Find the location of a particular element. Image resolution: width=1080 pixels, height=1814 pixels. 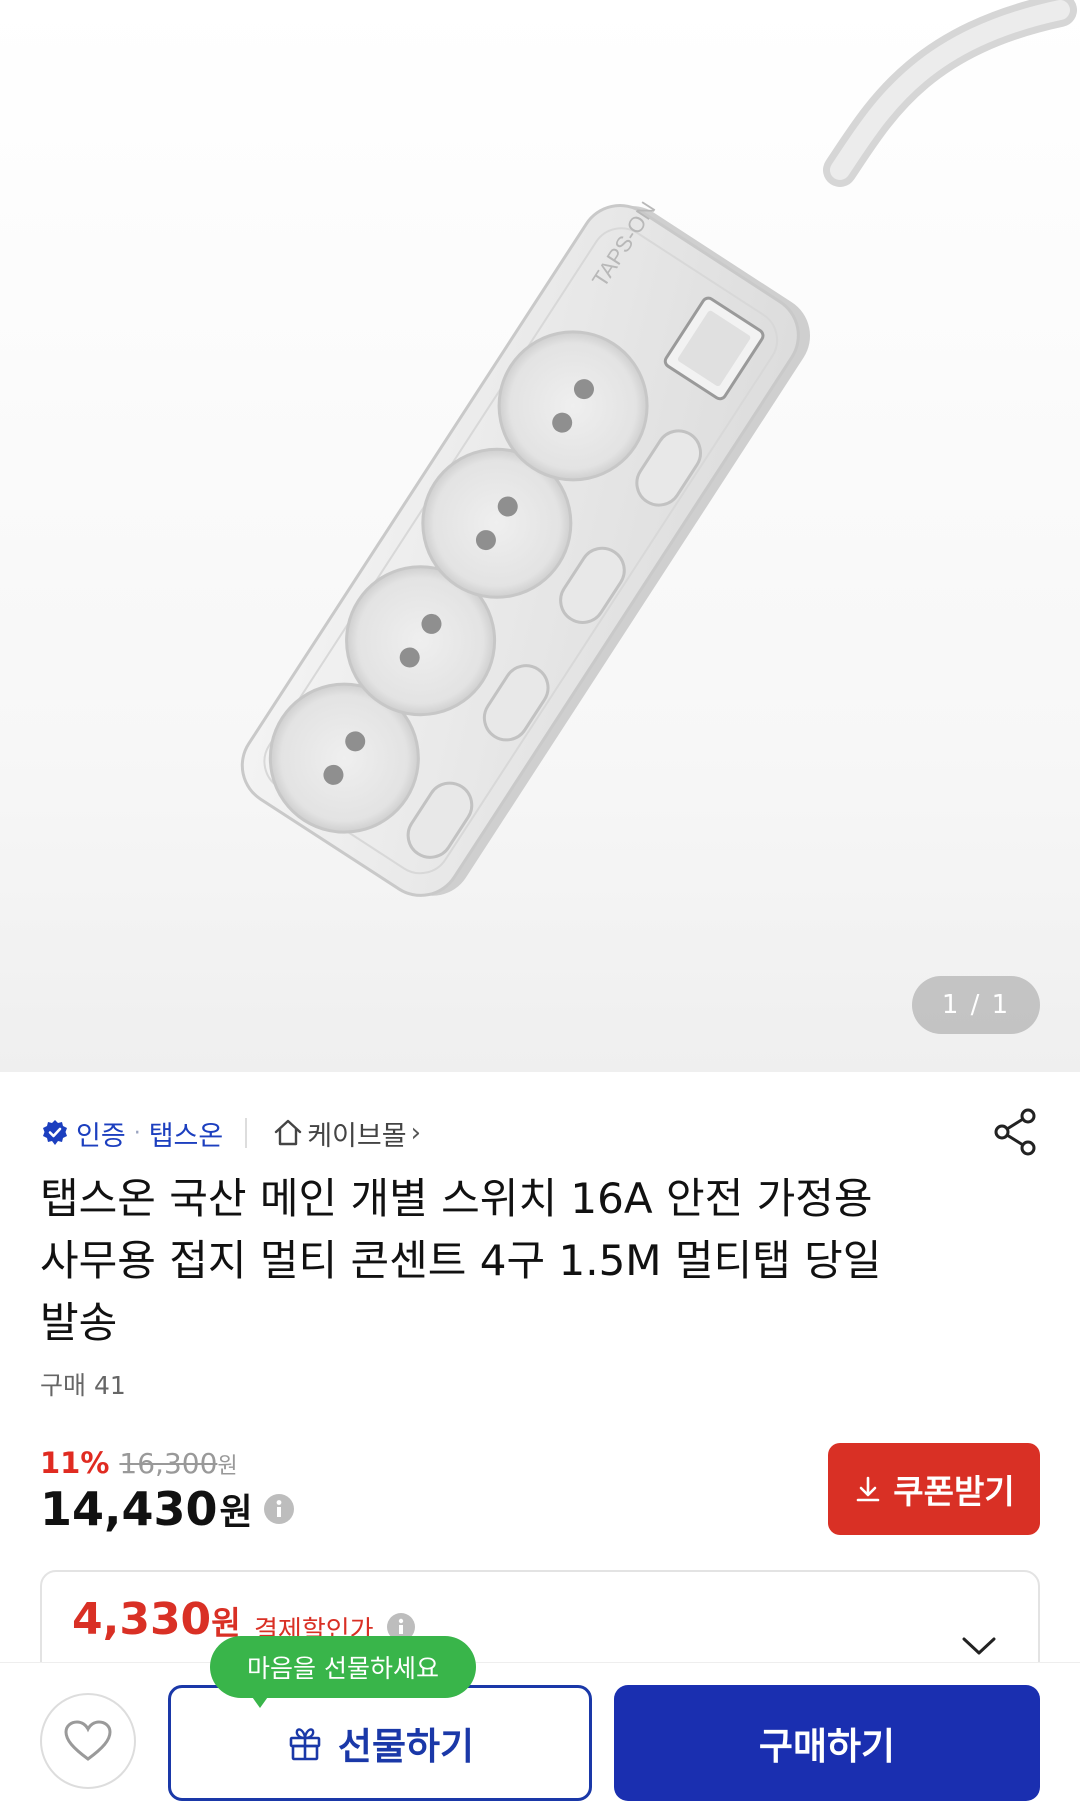

sale-price-line: 14,430 원 is located at coordinates (167, 1509).